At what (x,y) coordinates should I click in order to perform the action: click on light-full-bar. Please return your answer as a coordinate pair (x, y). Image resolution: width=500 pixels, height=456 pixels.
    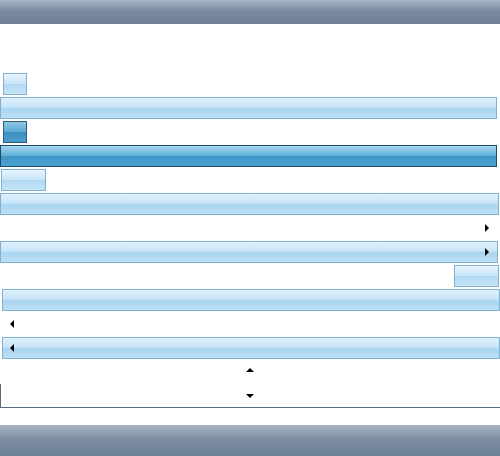
    Looking at the image, I should click on (249, 204).